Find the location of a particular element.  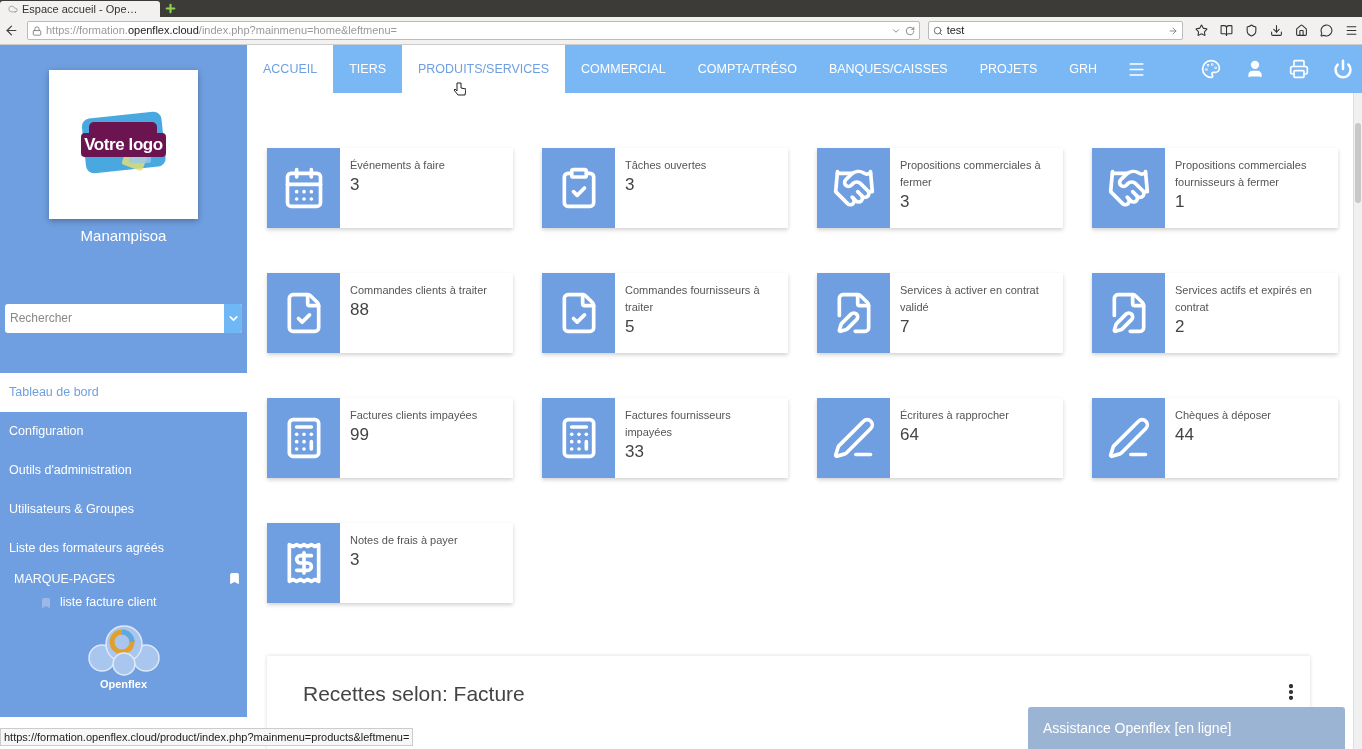

back-icon is located at coordinates (11, 30).